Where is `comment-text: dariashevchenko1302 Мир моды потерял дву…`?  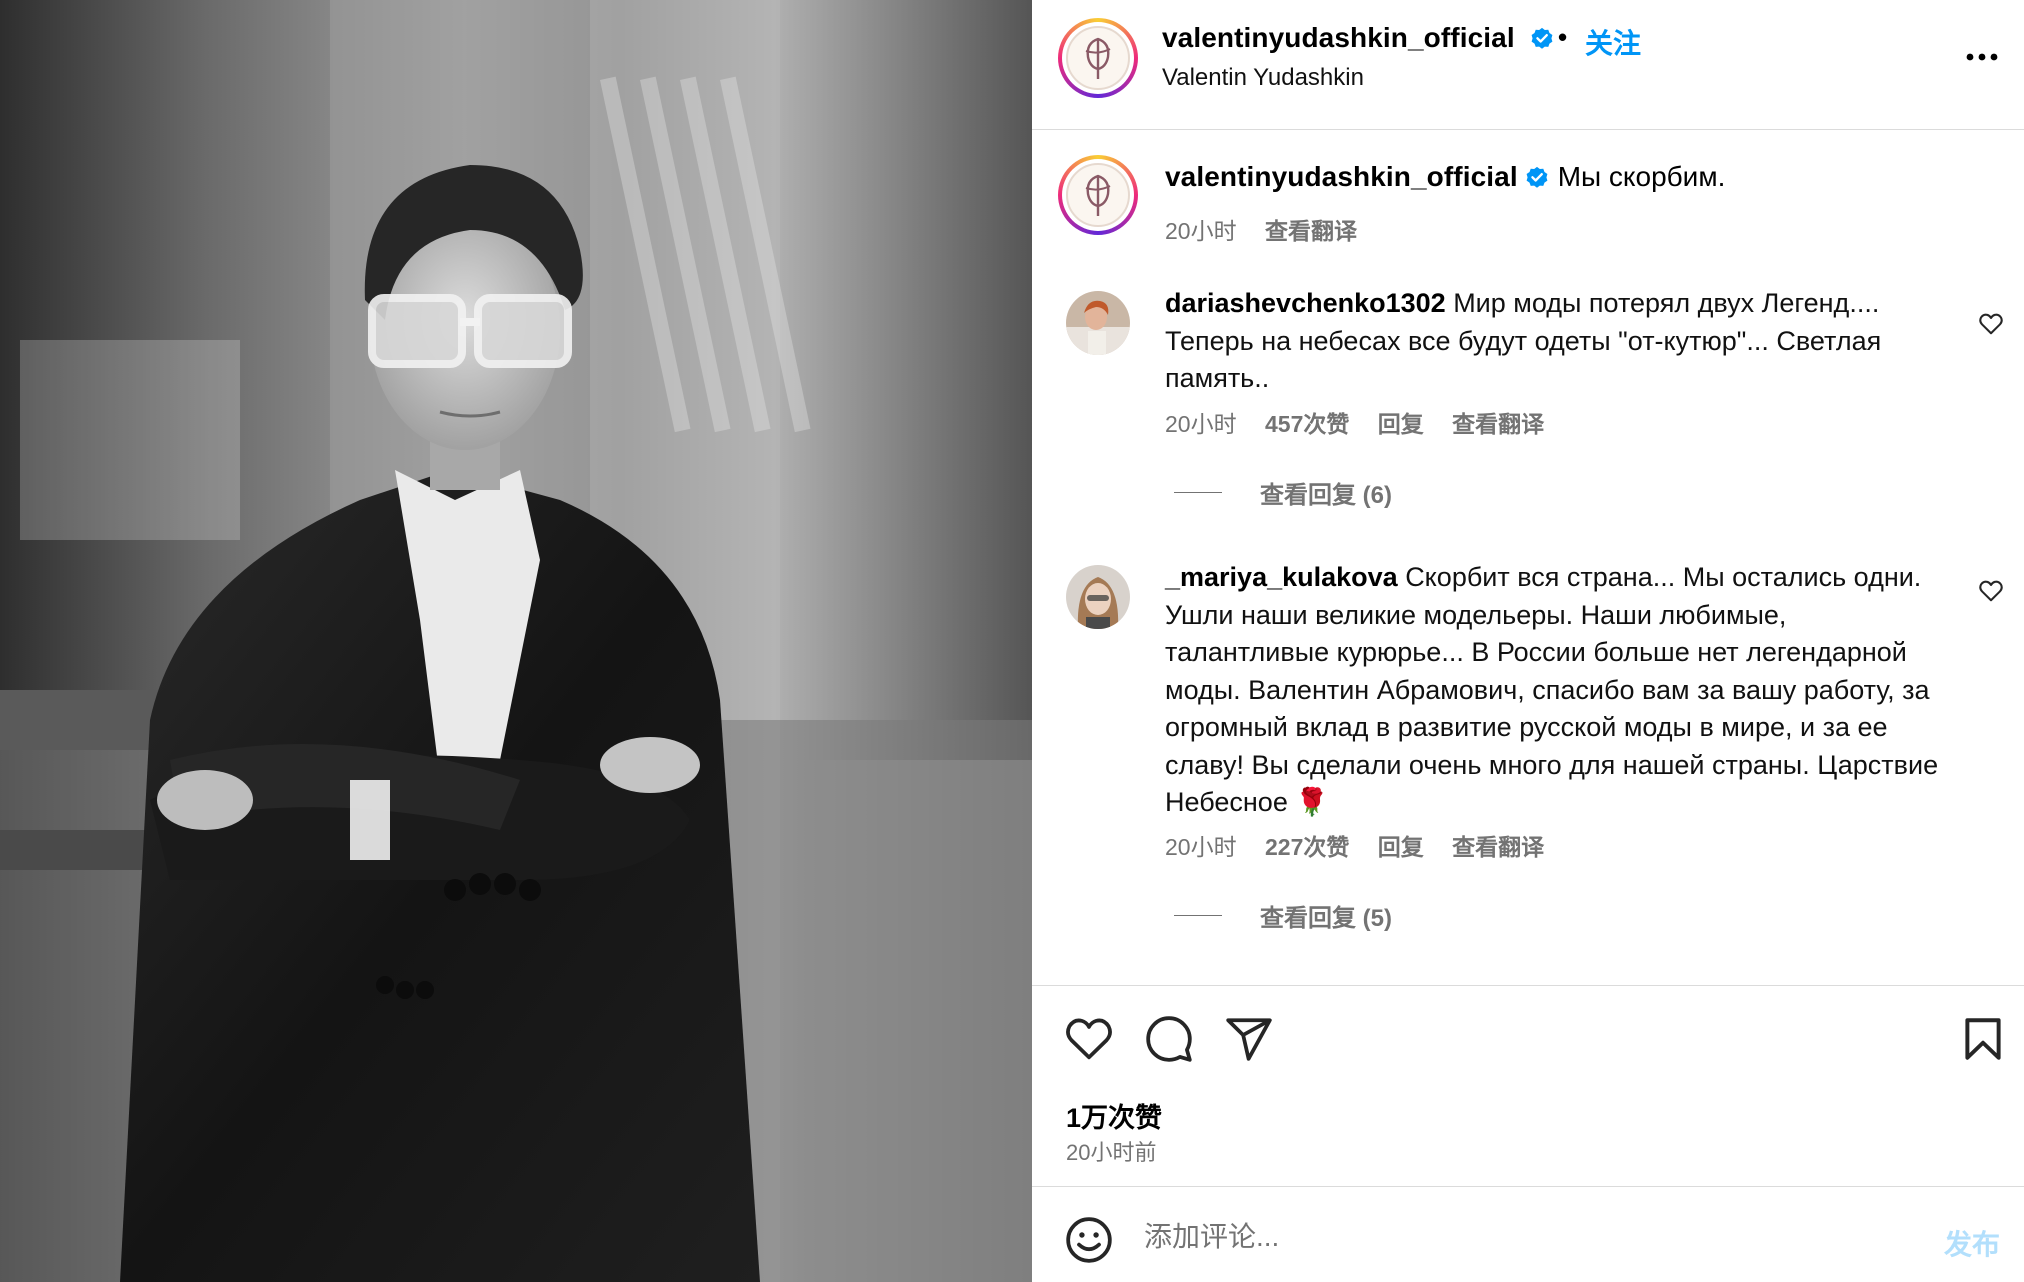 comment-text: dariashevchenko1302 Мир моды потерял дву… is located at coordinates (1555, 341).